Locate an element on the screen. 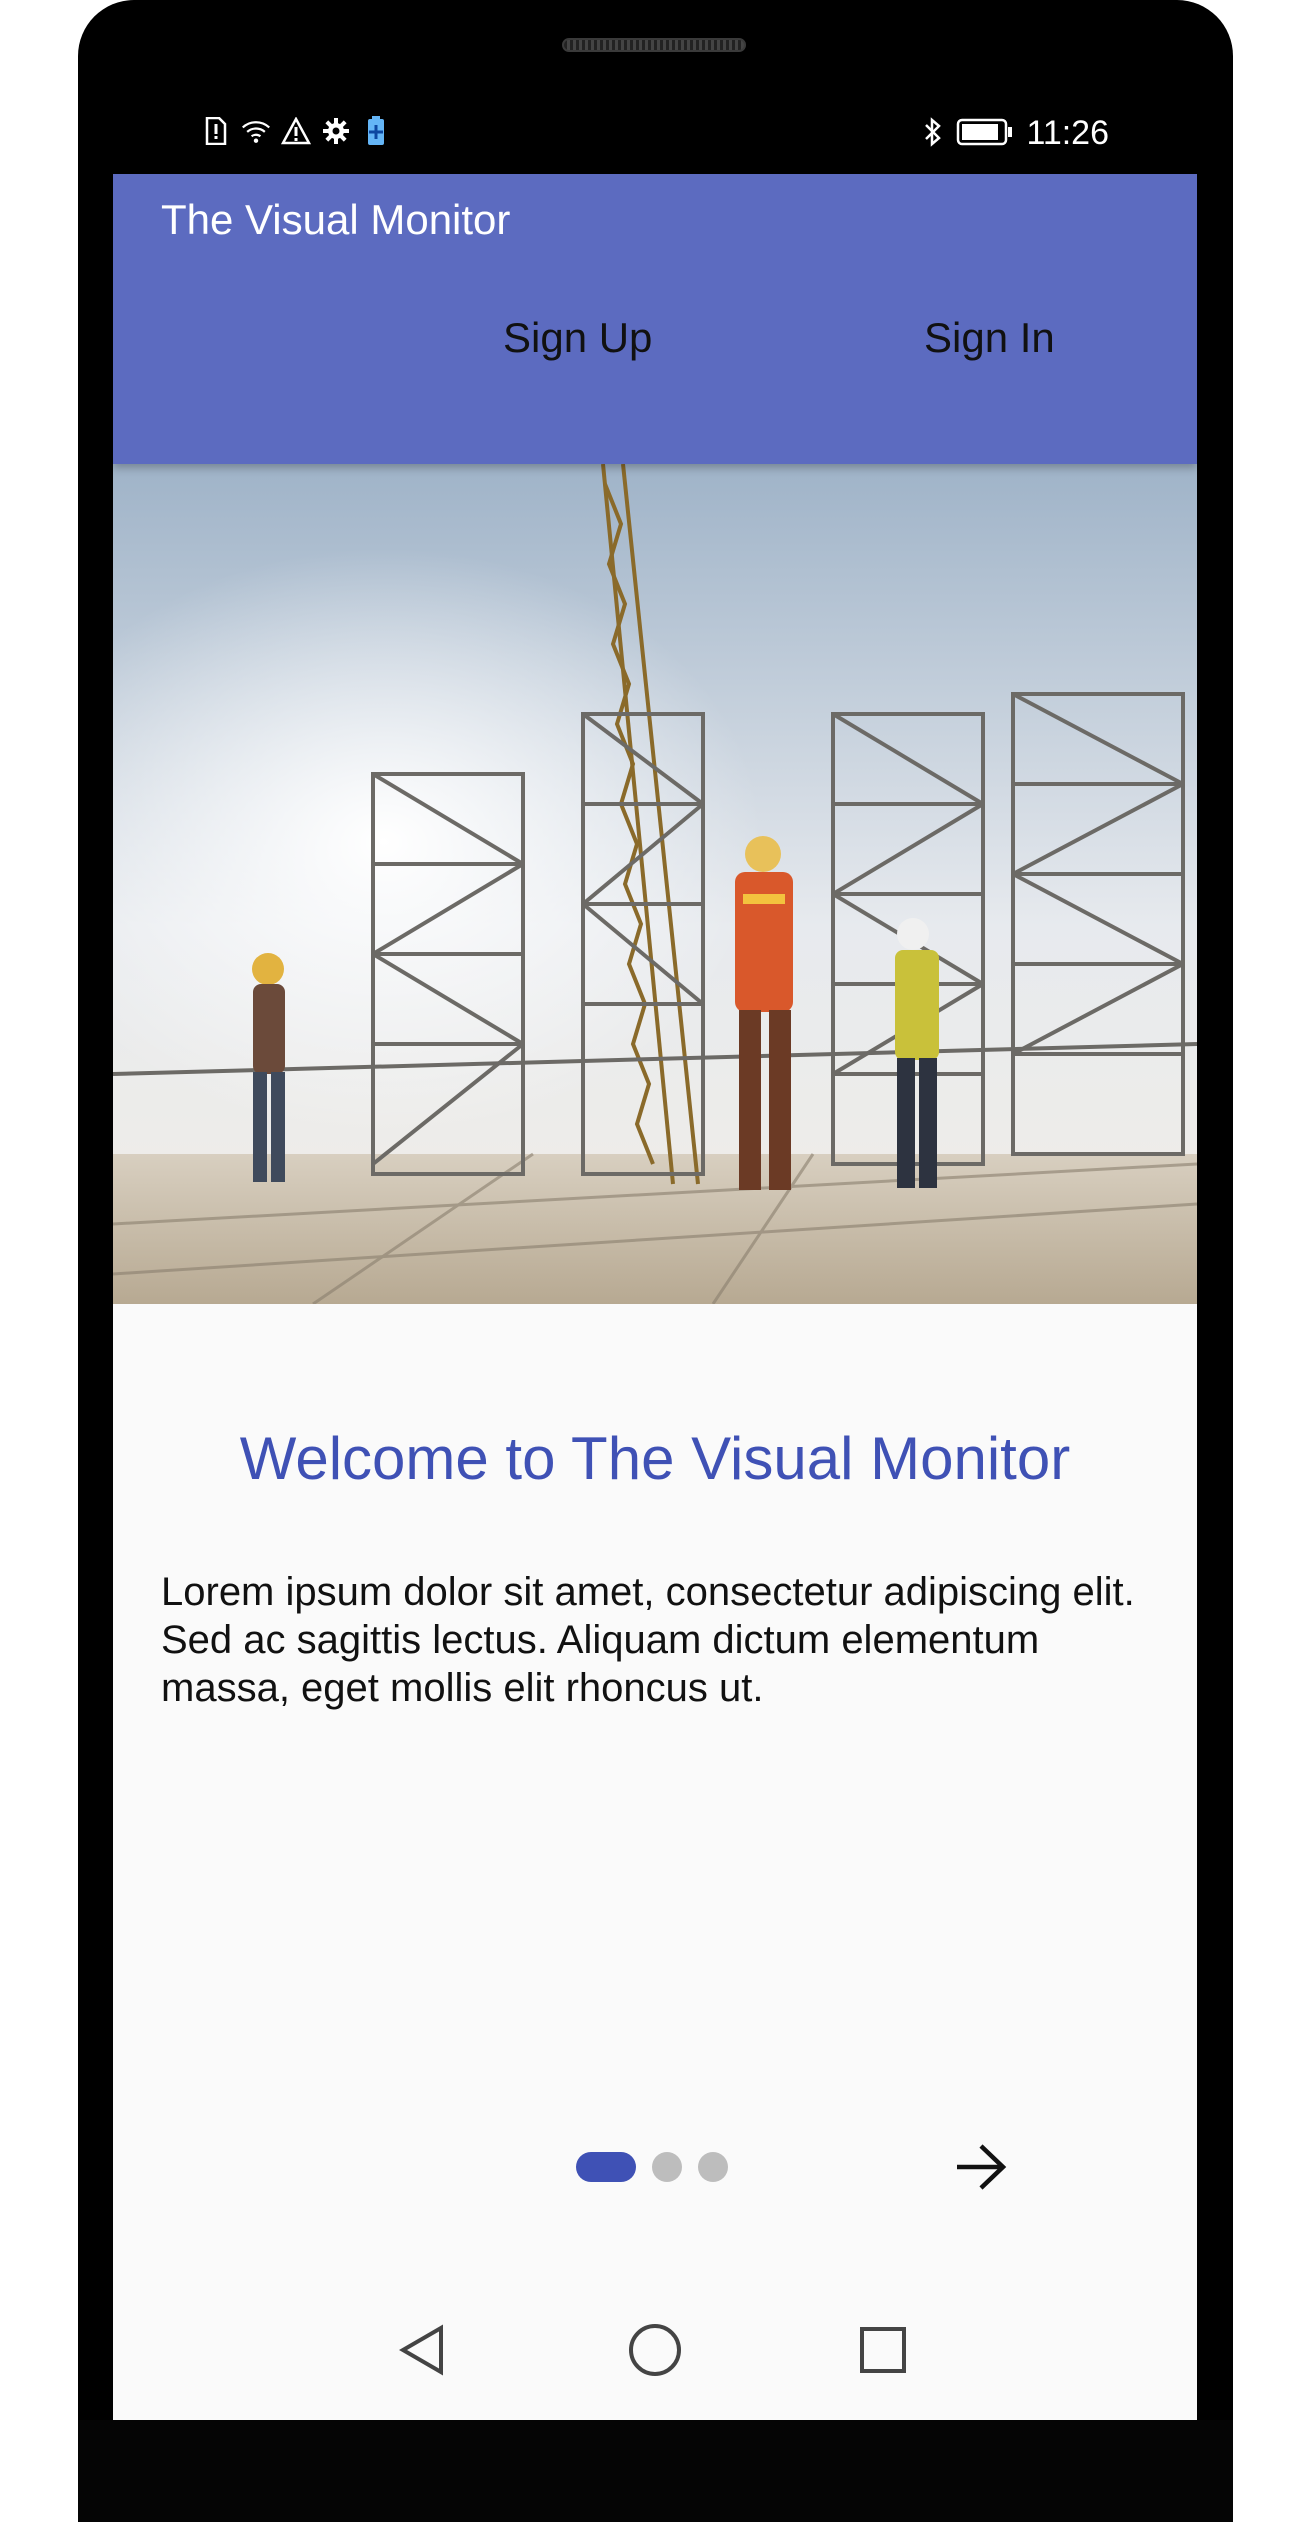 The image size is (1305, 2522). nav-home-button is located at coordinates (655, 2350).